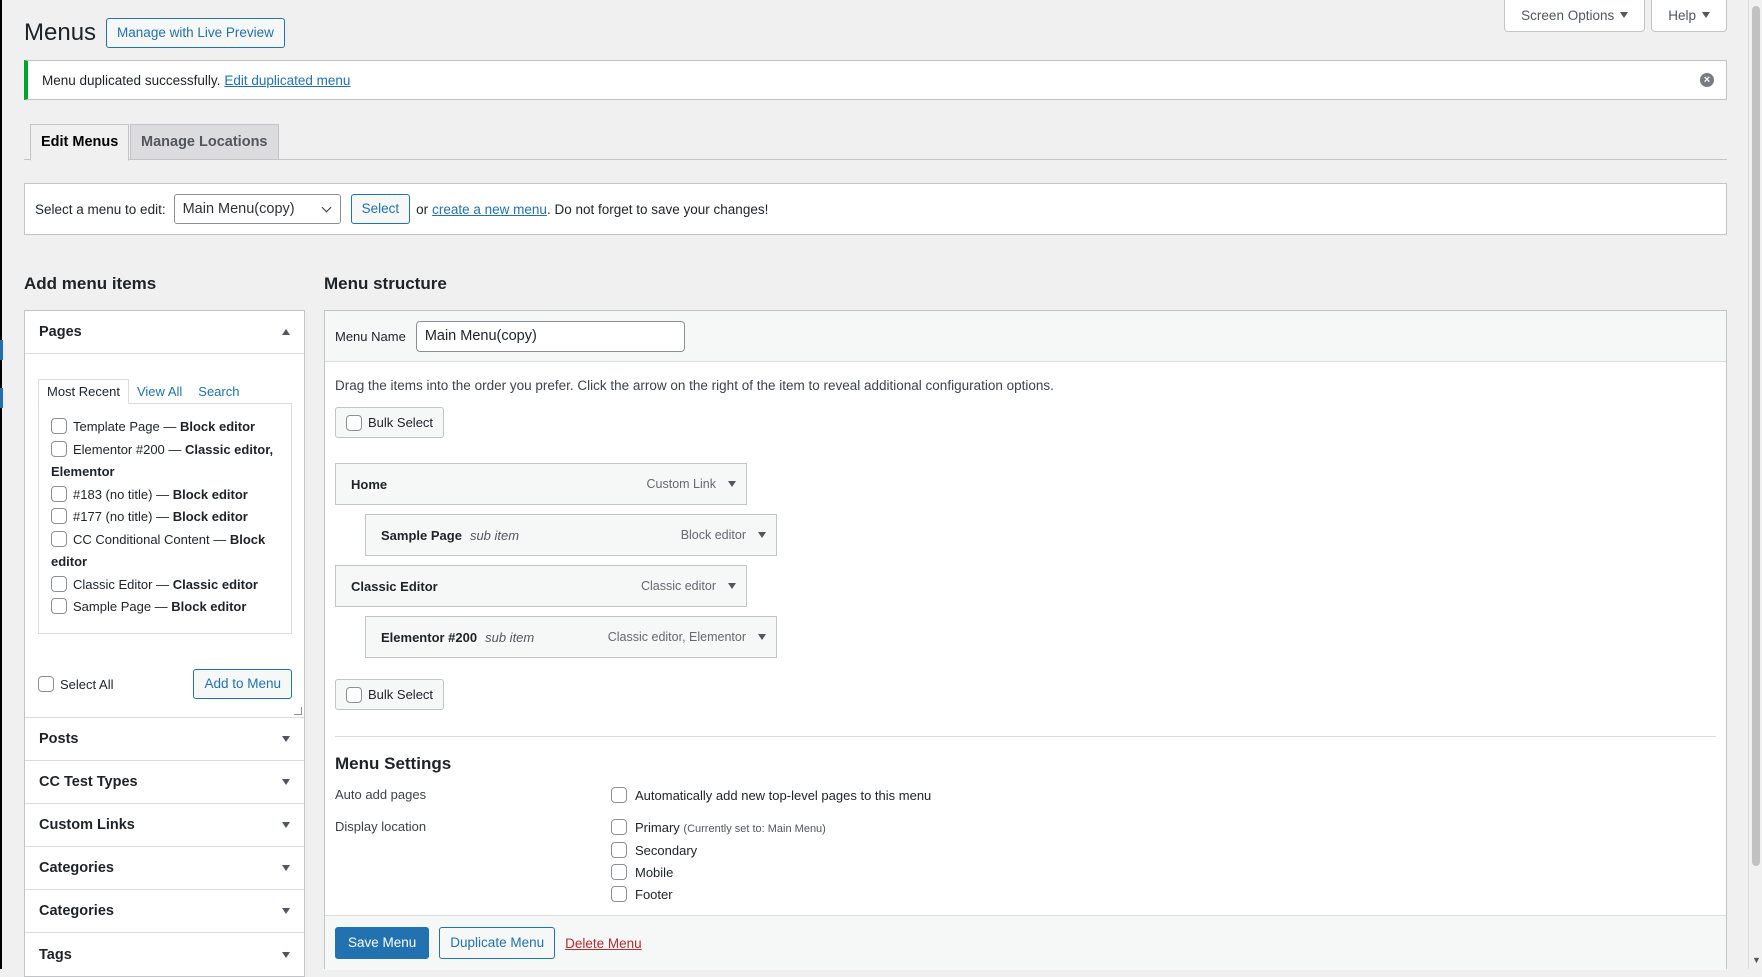 The width and height of the screenshot is (1762, 977). What do you see at coordinates (393, 763) in the screenshot?
I see `menu-settings-heading: Menu Settings` at bounding box center [393, 763].